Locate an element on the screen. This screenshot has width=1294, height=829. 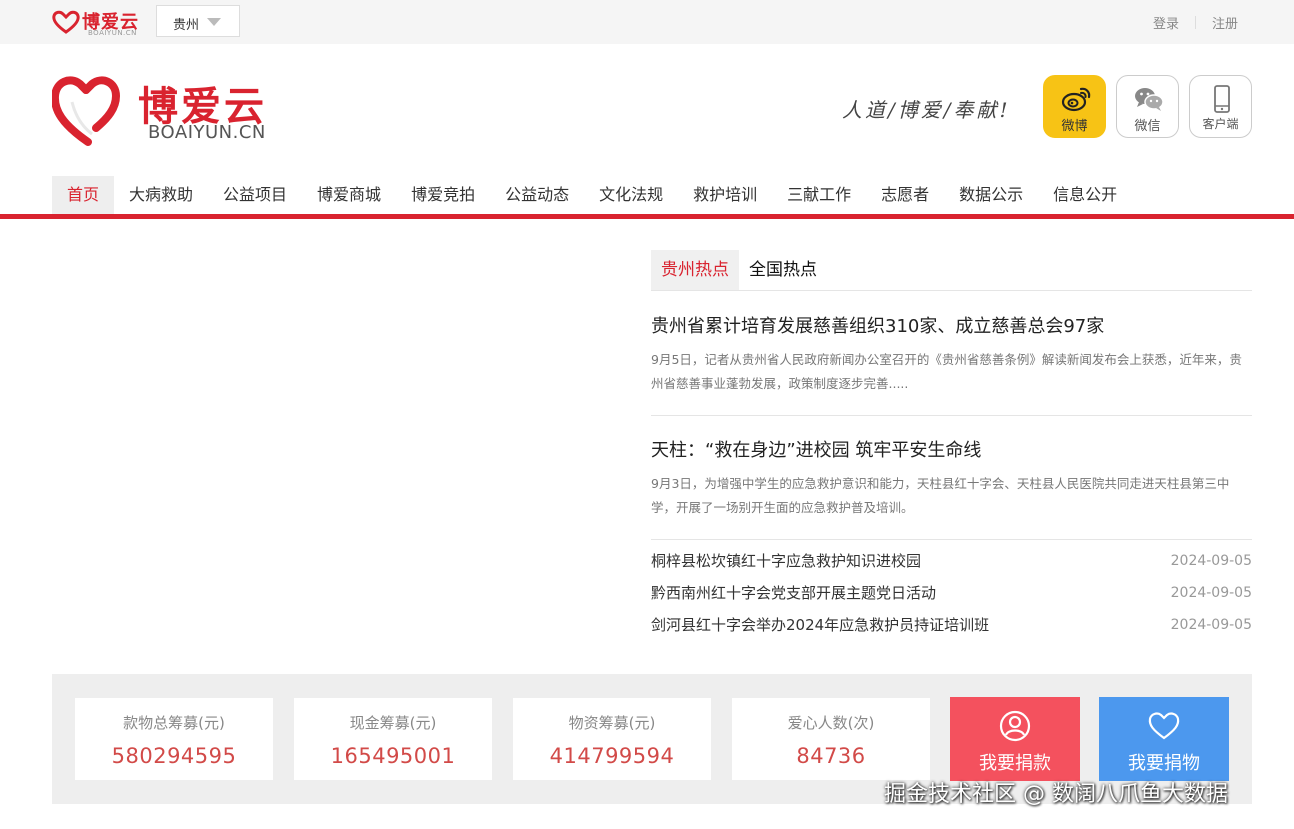
nav-item-three-donations: 三献工作 is located at coordinates (819, 195).